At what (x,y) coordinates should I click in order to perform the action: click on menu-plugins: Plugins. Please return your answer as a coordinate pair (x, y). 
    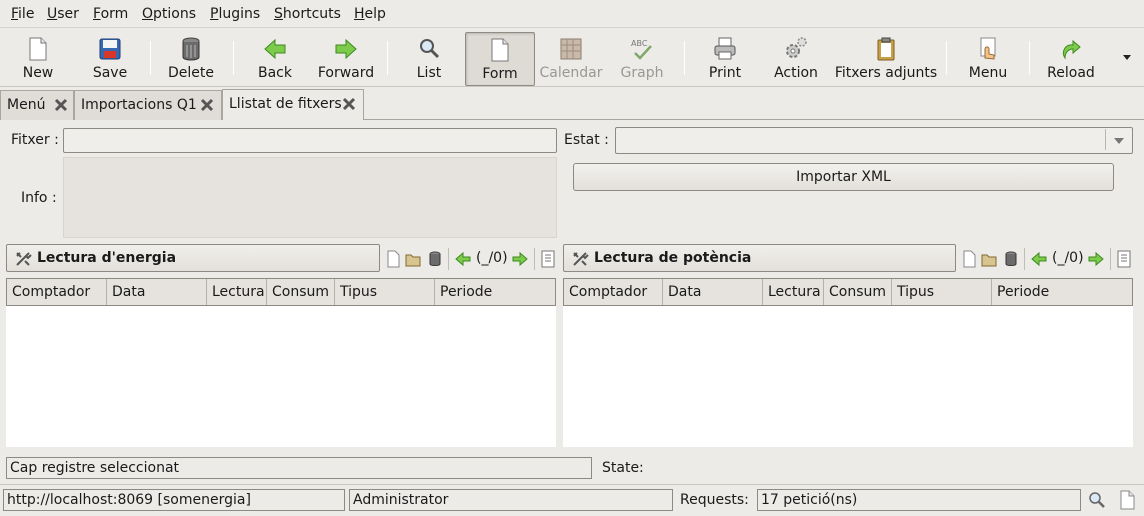
    Looking at the image, I should click on (235, 14).